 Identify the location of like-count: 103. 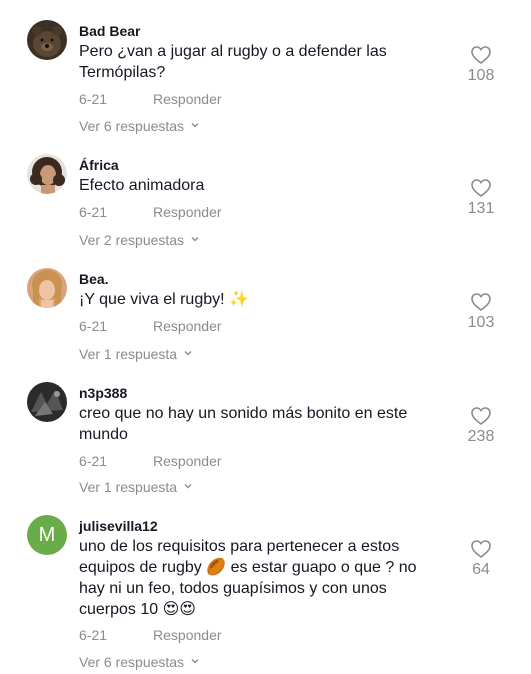
(481, 322).